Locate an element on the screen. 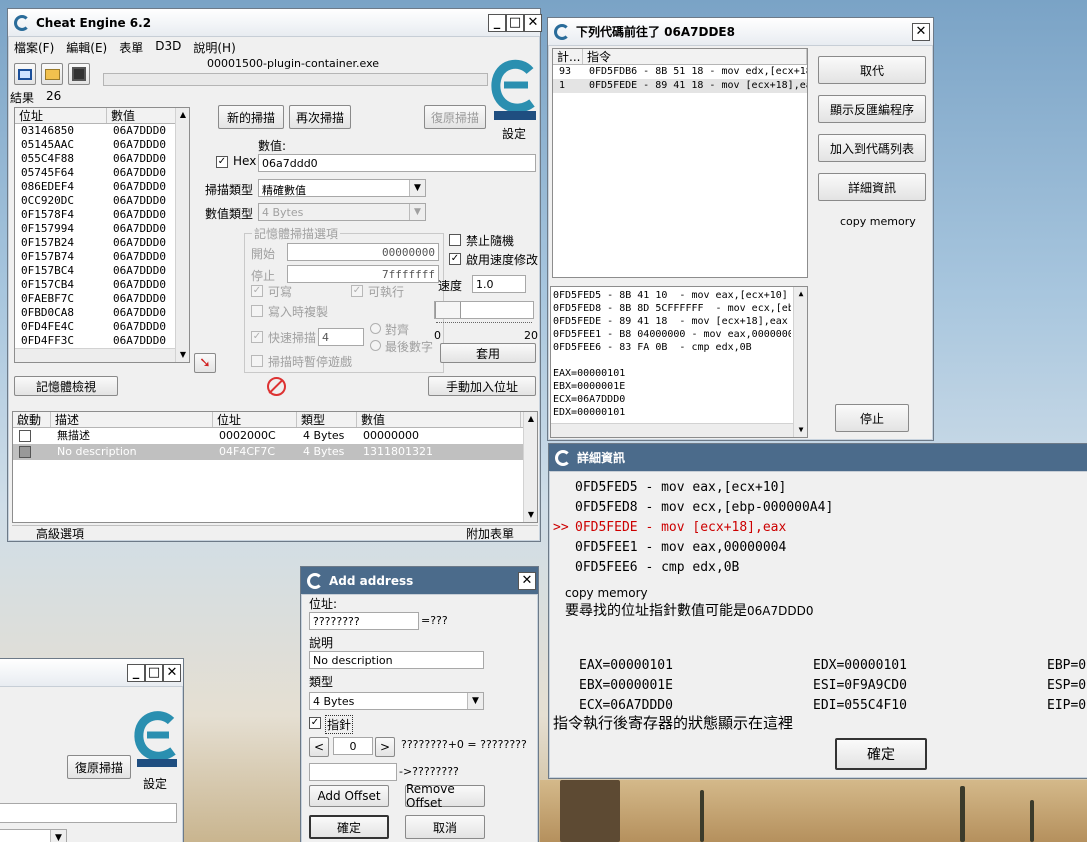 The width and height of the screenshot is (1087, 842). pause-game-checkbox is located at coordinates (257, 361).